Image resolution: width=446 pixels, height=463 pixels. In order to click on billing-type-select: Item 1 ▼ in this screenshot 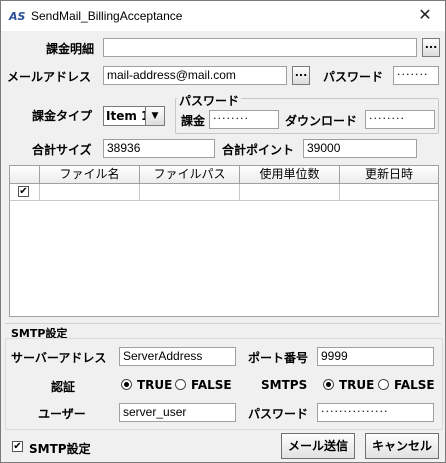, I will do `click(134, 116)`.